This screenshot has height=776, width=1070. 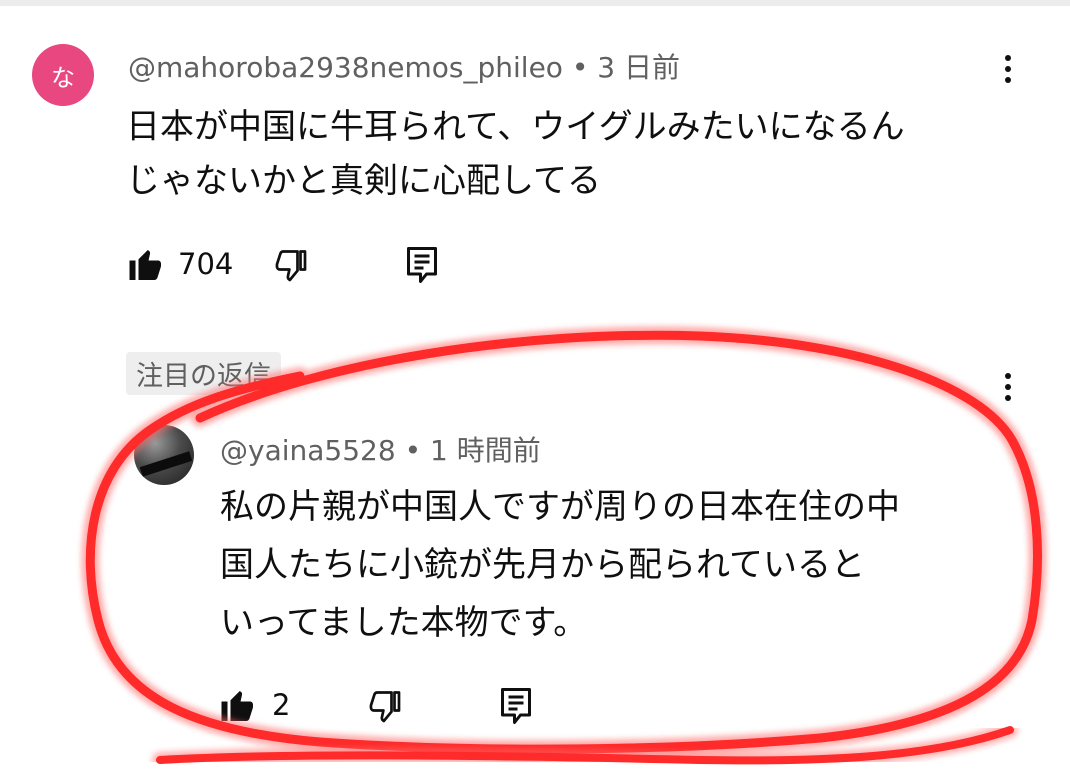 What do you see at coordinates (485, 450) in the screenshot?
I see `reply-time: 1 時間前` at bounding box center [485, 450].